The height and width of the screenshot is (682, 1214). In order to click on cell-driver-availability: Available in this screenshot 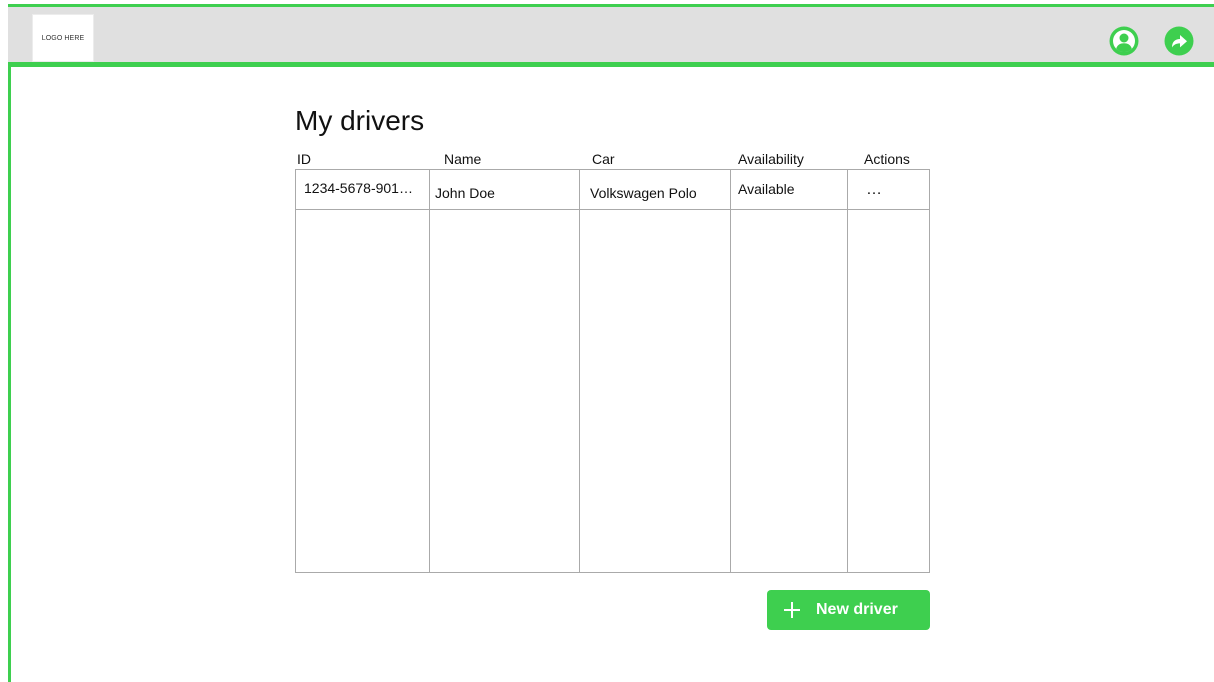, I will do `click(766, 189)`.